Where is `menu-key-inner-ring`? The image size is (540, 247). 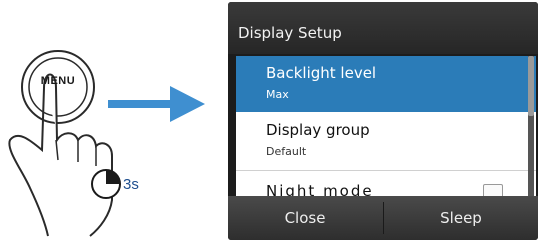 menu-key-inner-ring is located at coordinates (58, 87).